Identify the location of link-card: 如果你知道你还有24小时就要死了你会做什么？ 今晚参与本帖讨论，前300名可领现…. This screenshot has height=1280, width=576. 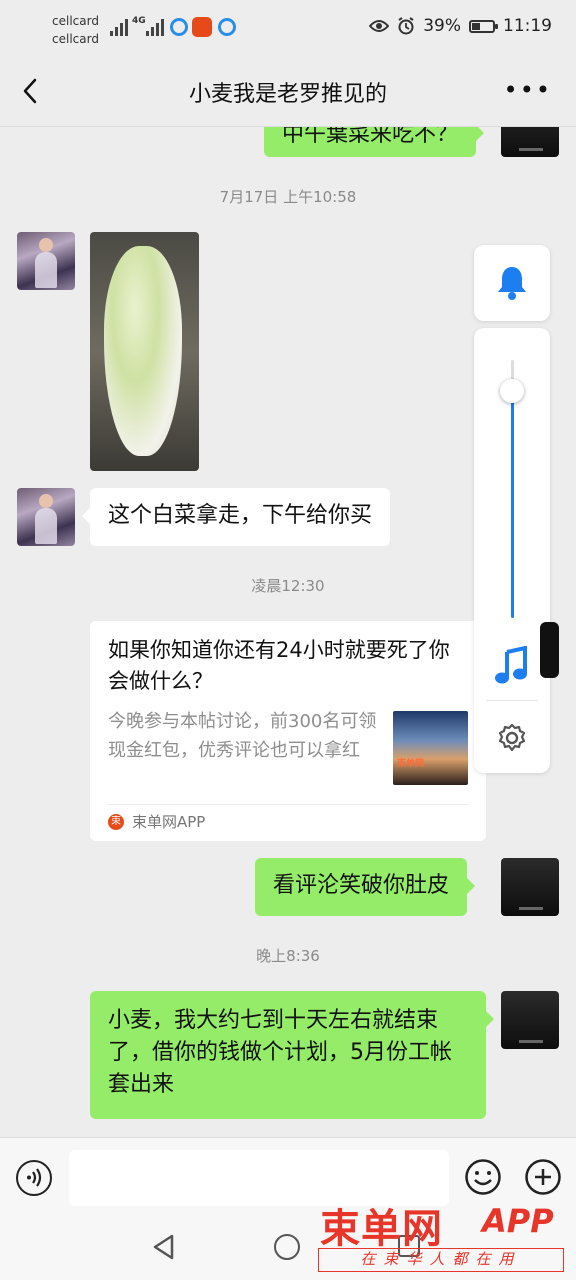
(288, 731).